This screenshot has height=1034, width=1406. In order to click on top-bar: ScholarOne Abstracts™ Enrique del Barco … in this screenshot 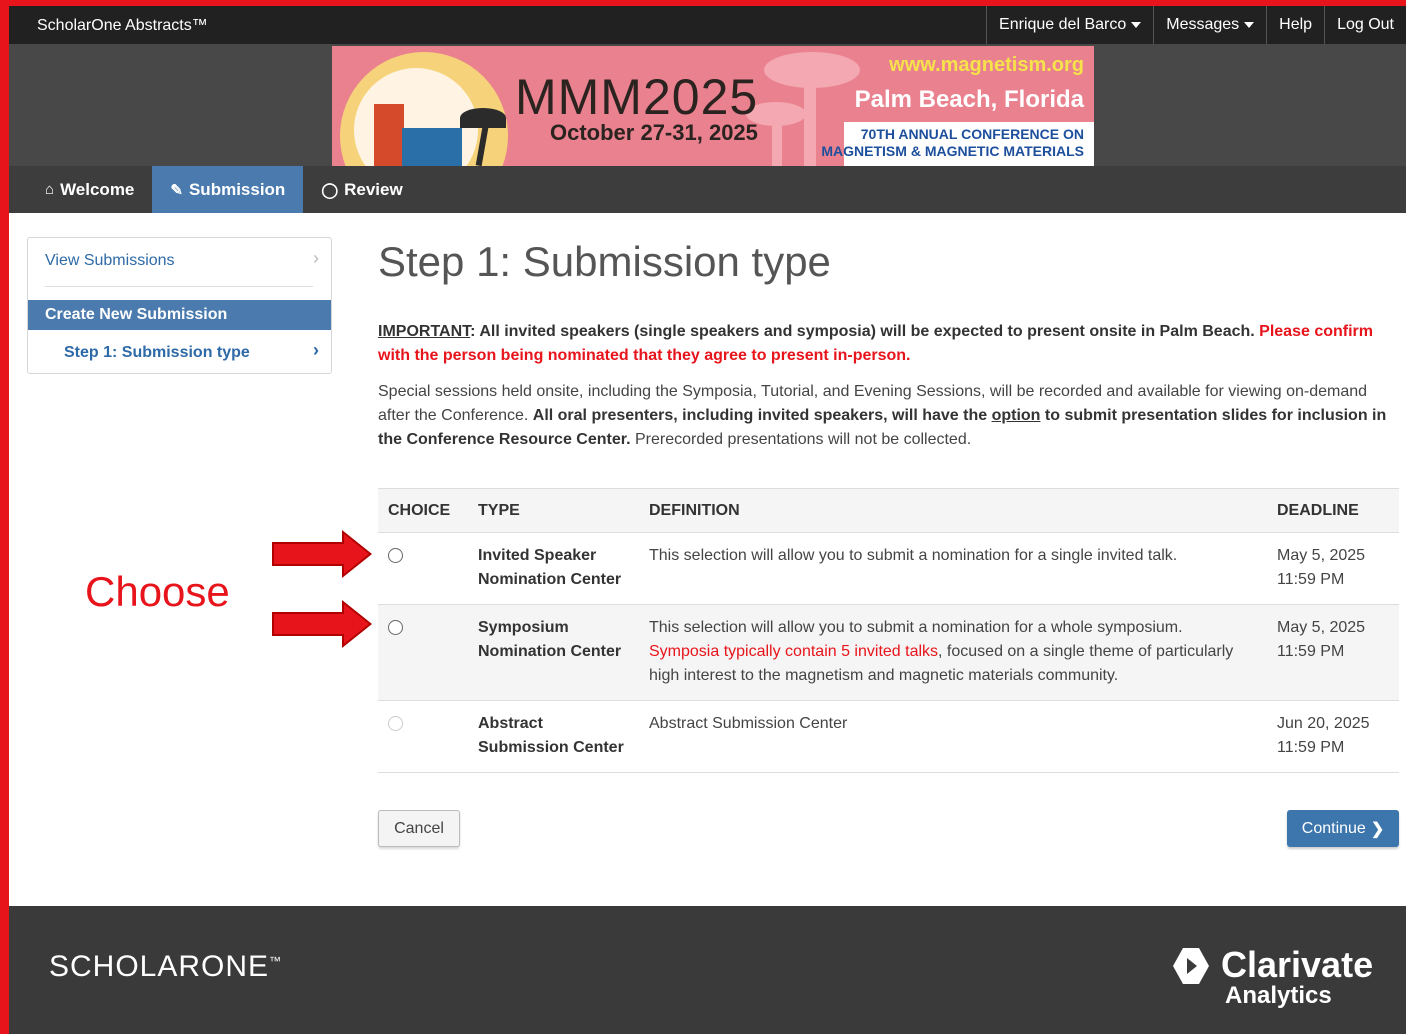, I will do `click(707, 25)`.